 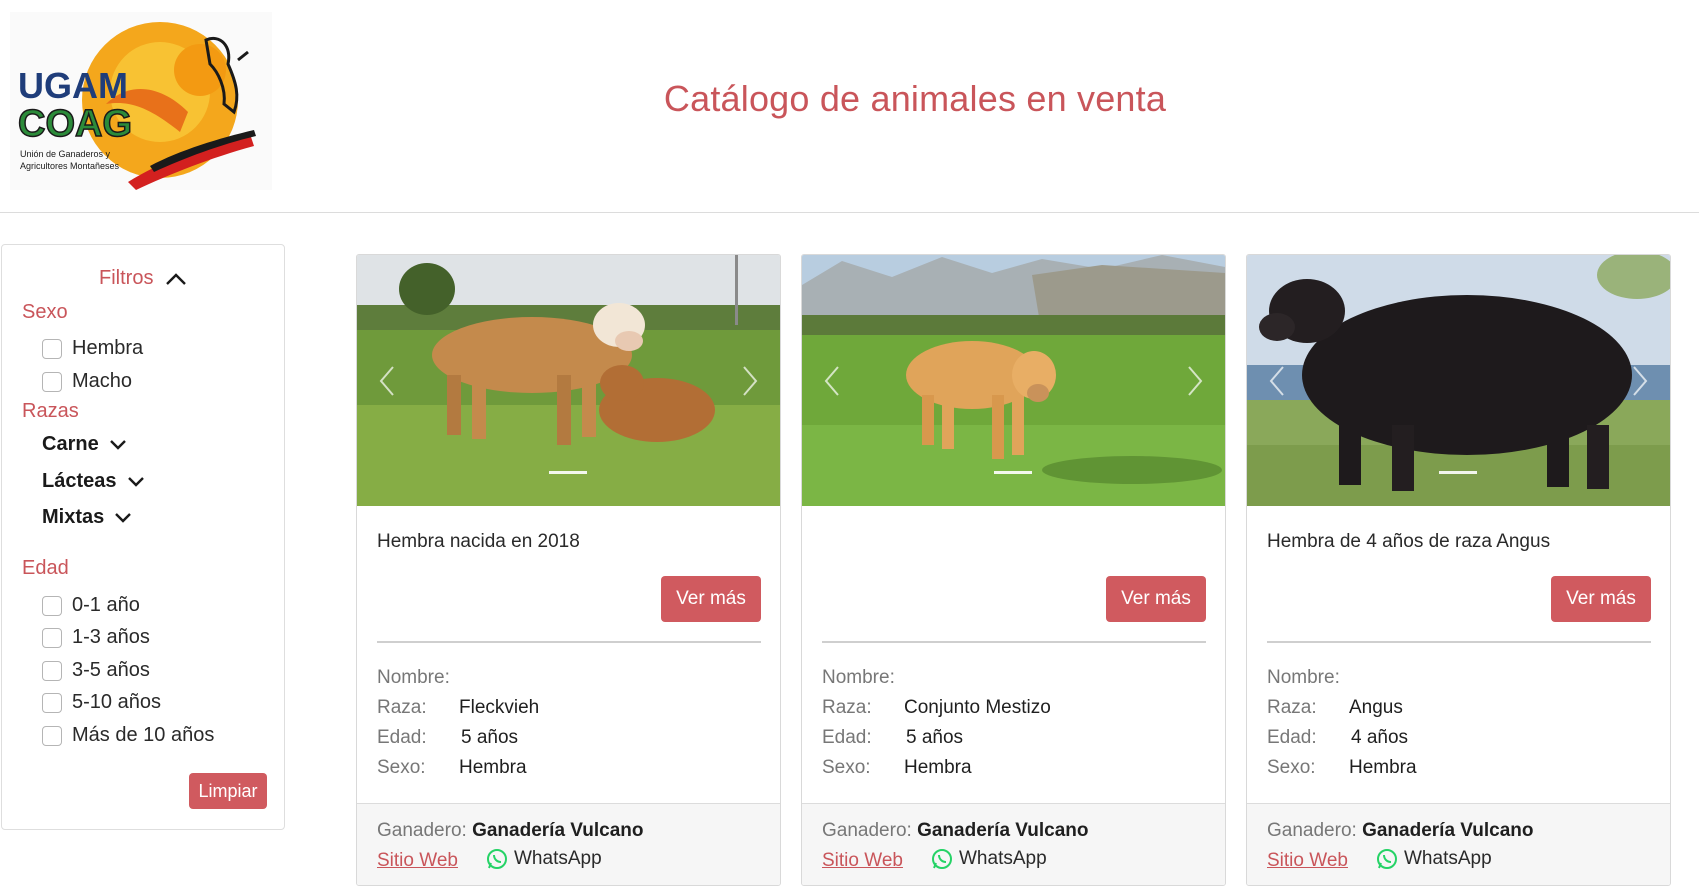 I want to click on sex-value: Hembra, so click(x=938, y=767).